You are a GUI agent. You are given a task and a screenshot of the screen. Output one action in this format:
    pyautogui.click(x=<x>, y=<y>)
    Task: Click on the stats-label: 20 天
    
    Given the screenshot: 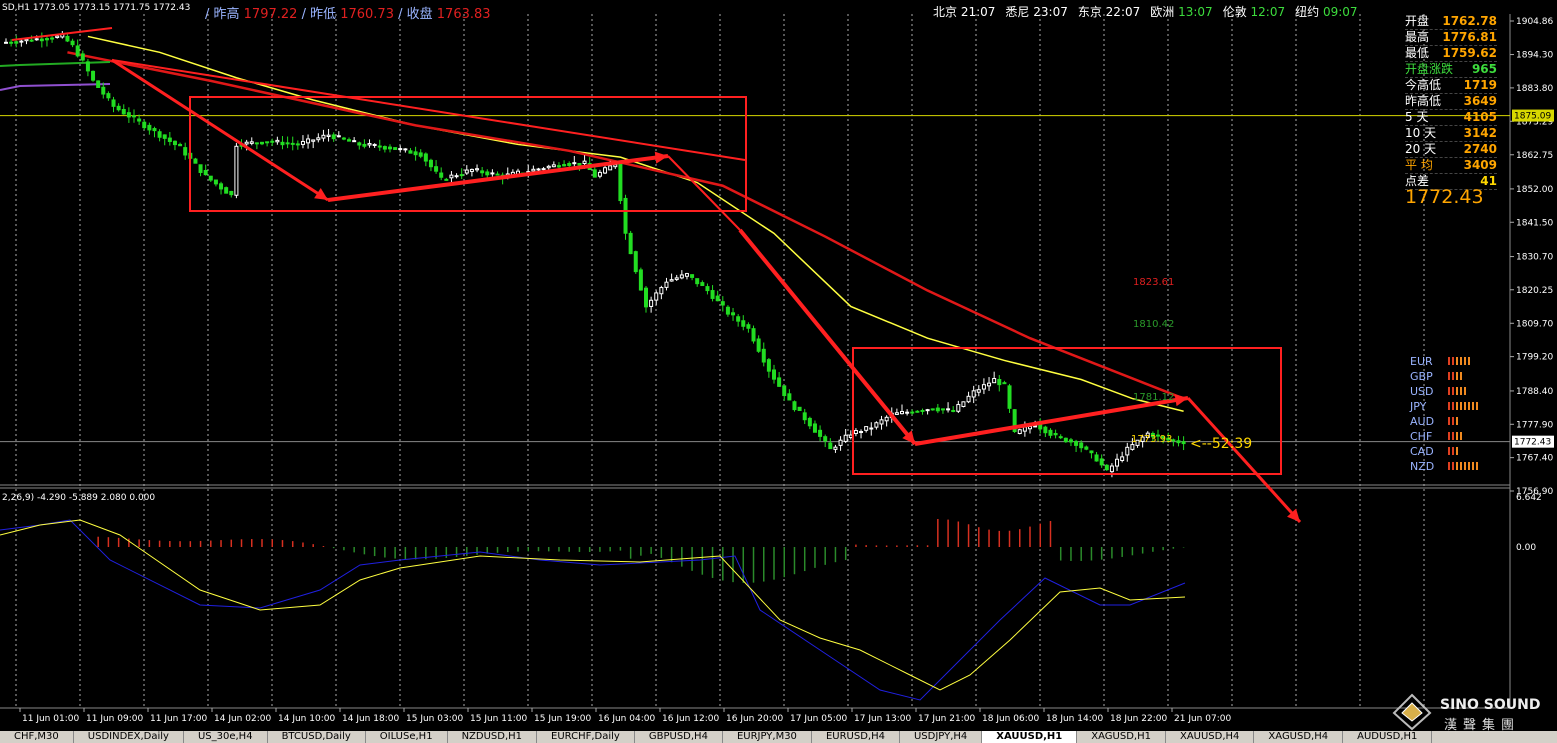 What is the action you would take?
    pyautogui.click(x=1421, y=149)
    